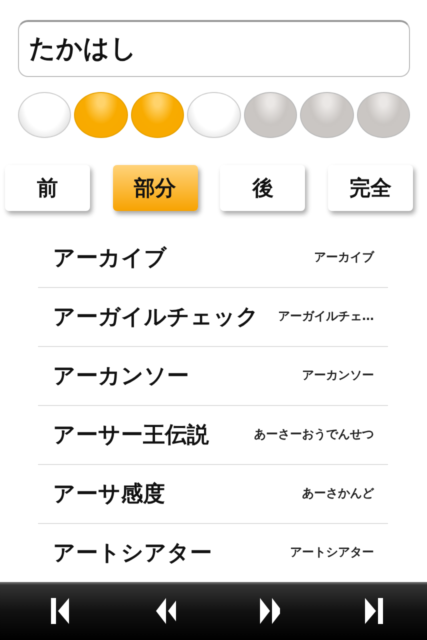 The width and height of the screenshot is (427, 640). What do you see at coordinates (165, 611) in the screenshot?
I see `rewind-icon` at bounding box center [165, 611].